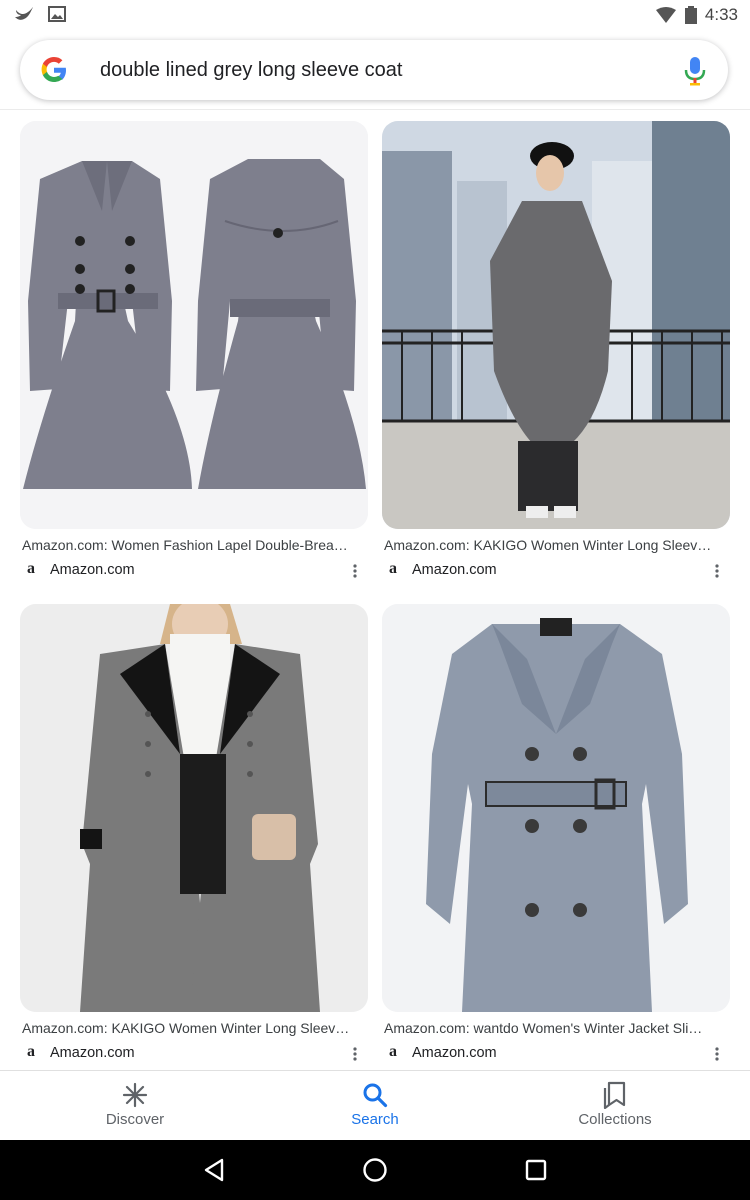 Image resolution: width=750 pixels, height=1200 pixels. What do you see at coordinates (695, 71) in the screenshot?
I see `mic-icon` at bounding box center [695, 71].